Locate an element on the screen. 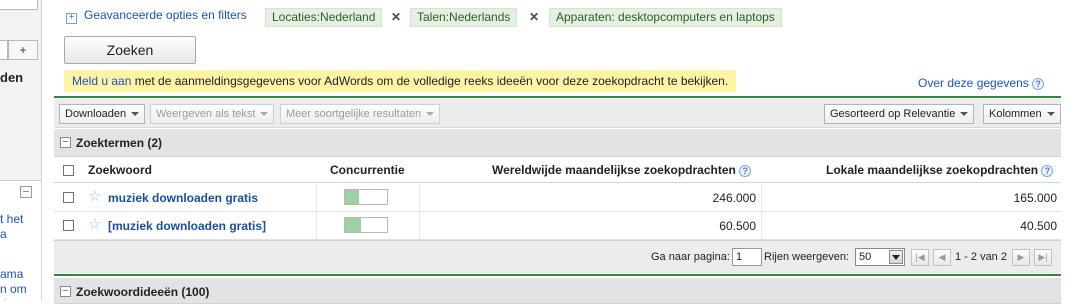 The height and width of the screenshot is (304, 1075). keyword-link: [muziek downloaden gratis] is located at coordinates (187, 226).